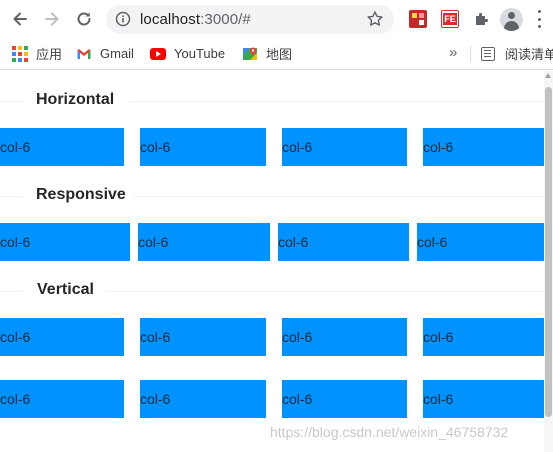  Describe the element at coordinates (117, 53) in the screenshot. I see `bookmark-label: Gmail` at that location.